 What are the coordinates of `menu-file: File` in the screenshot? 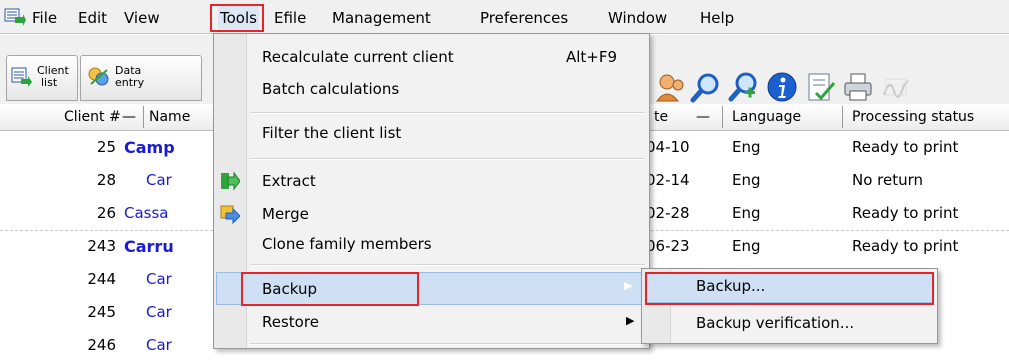 It's located at (44, 18).